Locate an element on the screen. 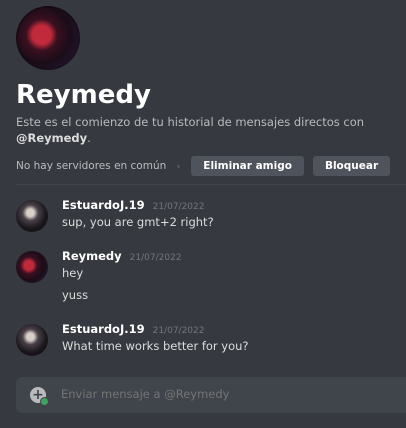 Image resolution: width=406 pixels, height=428 pixels. divider is located at coordinates (211, 184).